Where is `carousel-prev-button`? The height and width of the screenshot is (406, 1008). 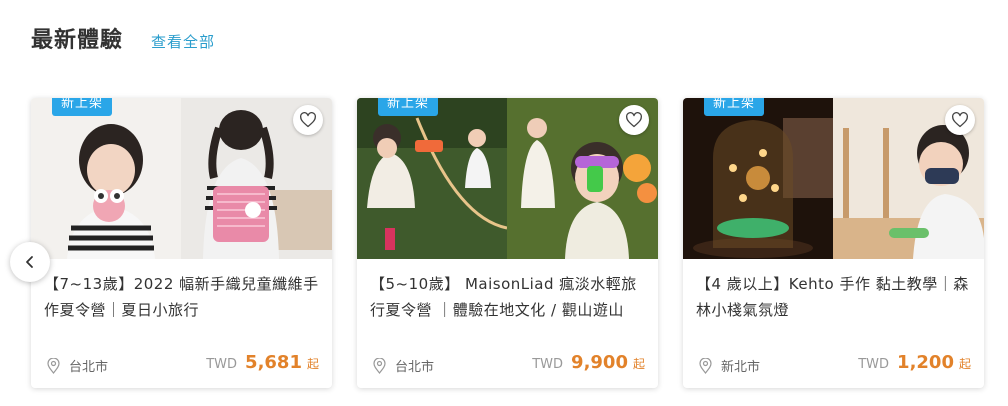 carousel-prev-button is located at coordinates (30, 262).